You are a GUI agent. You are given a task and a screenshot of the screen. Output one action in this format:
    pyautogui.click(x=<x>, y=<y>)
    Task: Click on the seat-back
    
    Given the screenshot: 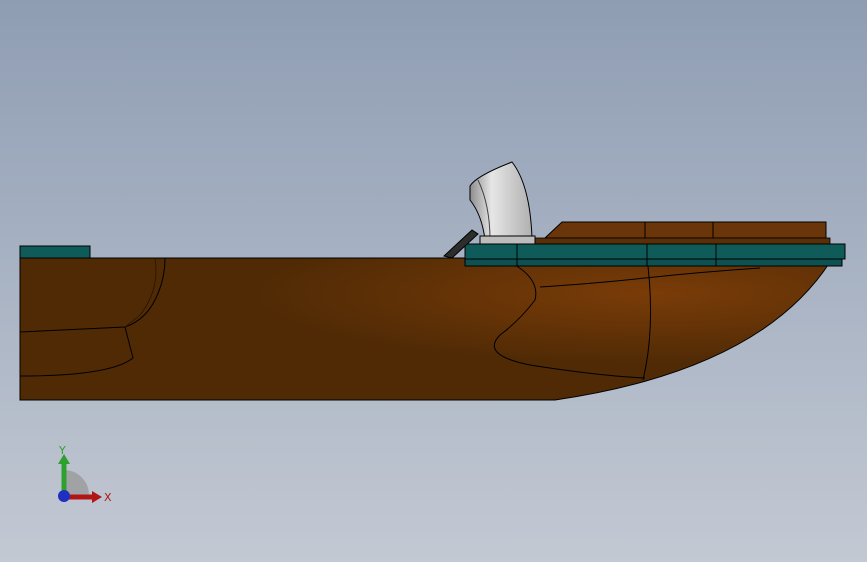 What is the action you would take?
    pyautogui.click(x=501, y=201)
    